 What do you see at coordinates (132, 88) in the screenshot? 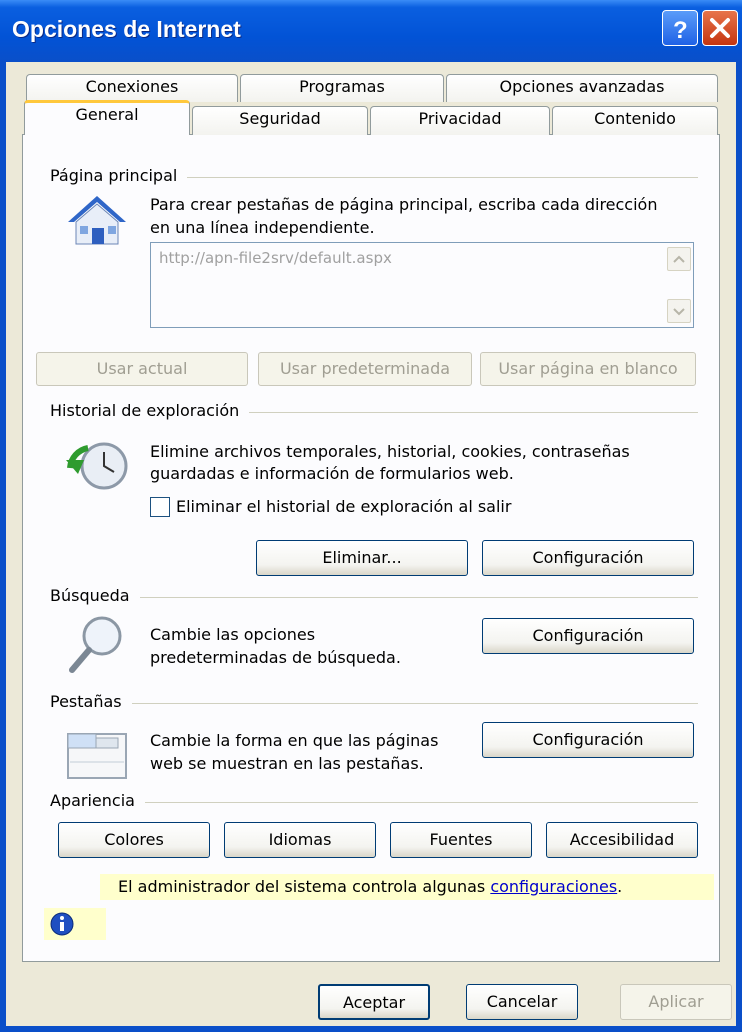
I see `tab-connections: Conexiones` at bounding box center [132, 88].